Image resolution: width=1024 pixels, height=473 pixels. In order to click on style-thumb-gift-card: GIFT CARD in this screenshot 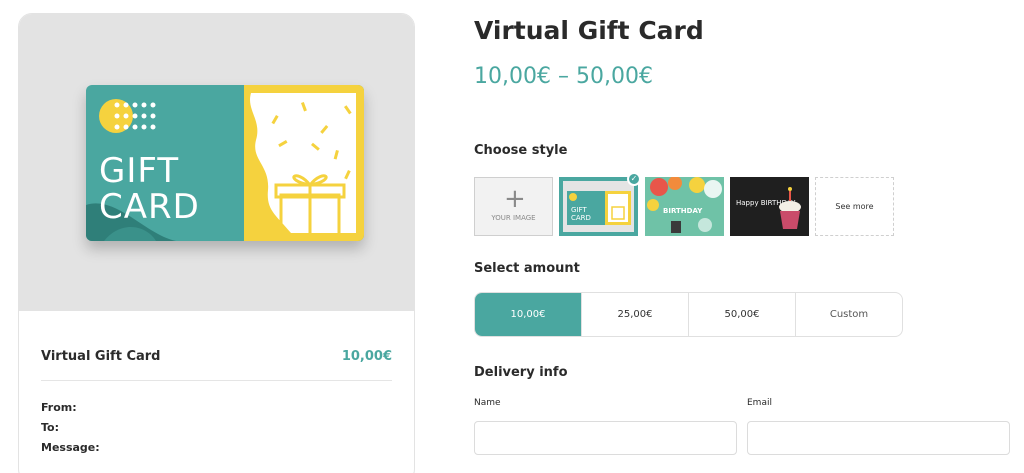, I will do `click(598, 206)`.